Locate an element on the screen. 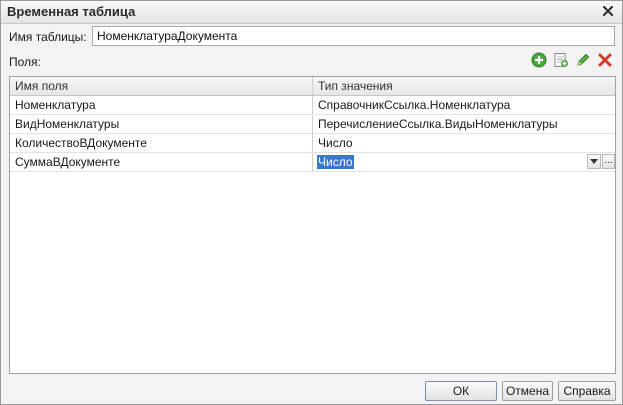  column-header-value-type: Тип значения is located at coordinates (464, 86).